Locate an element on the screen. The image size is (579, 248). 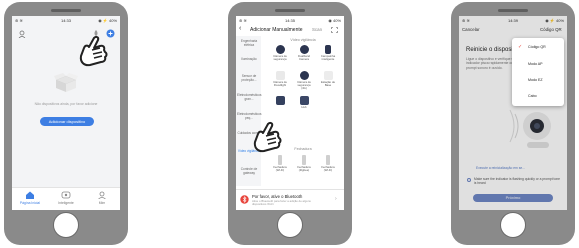
device-unlabeled is located at coordinates (280, 101).